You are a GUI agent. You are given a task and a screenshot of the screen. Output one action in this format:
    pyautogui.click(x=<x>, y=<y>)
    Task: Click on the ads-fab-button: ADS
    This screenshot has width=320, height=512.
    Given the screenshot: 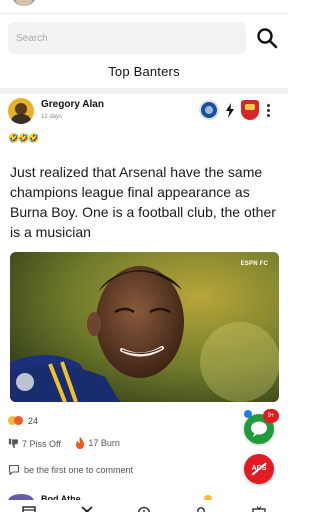 What is the action you would take?
    pyautogui.click(x=259, y=469)
    